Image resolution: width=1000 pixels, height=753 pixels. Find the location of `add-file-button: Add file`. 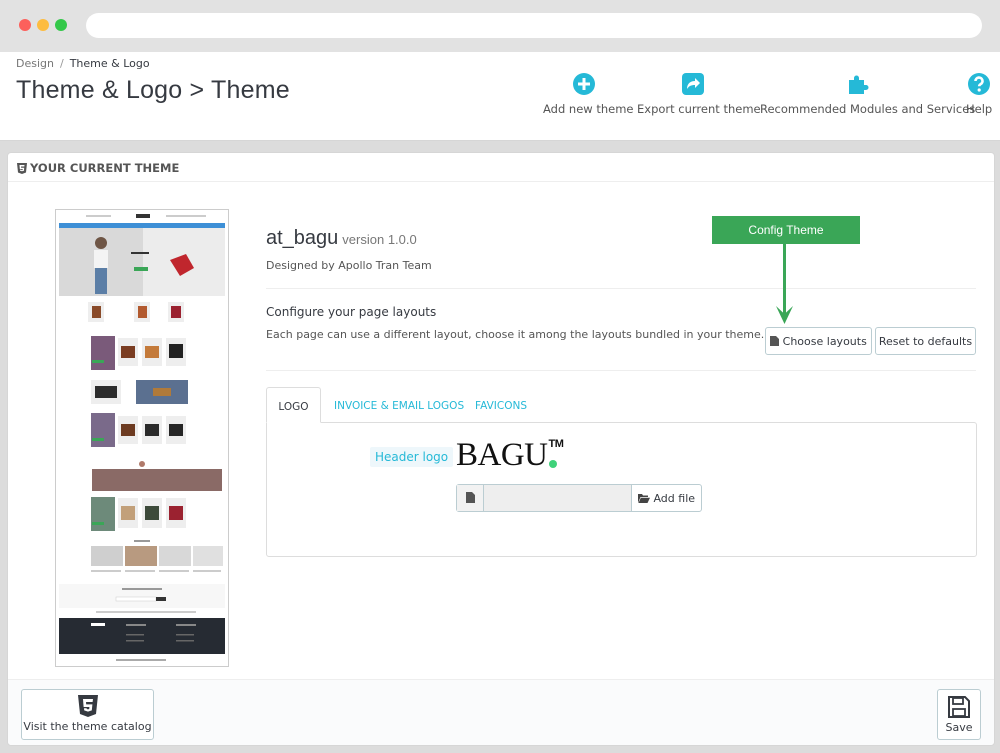

add-file-button: Add file is located at coordinates (666, 498).